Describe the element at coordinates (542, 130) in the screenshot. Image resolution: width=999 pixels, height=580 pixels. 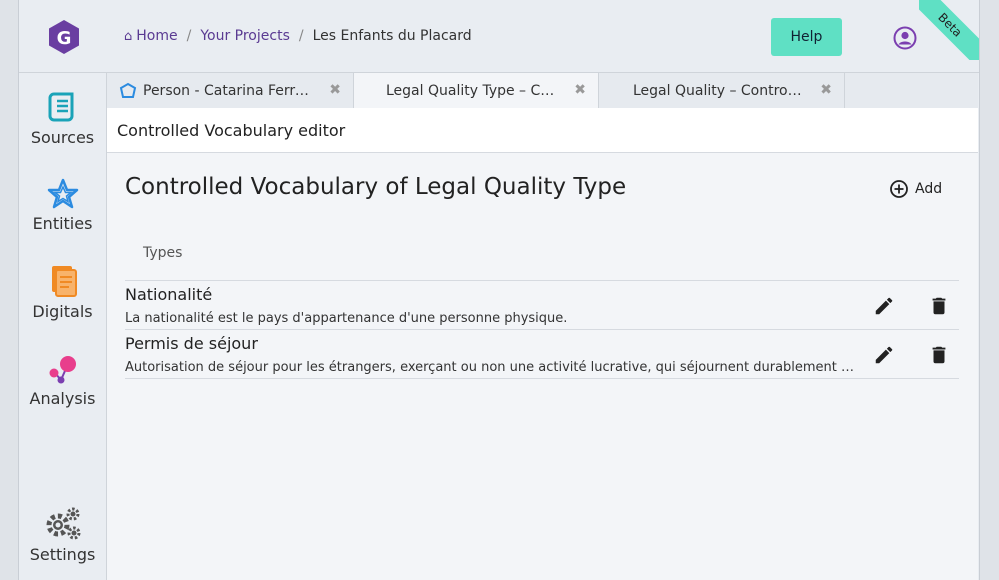
I see `panel-title-bar: Controlled Vocabulary editor` at that location.